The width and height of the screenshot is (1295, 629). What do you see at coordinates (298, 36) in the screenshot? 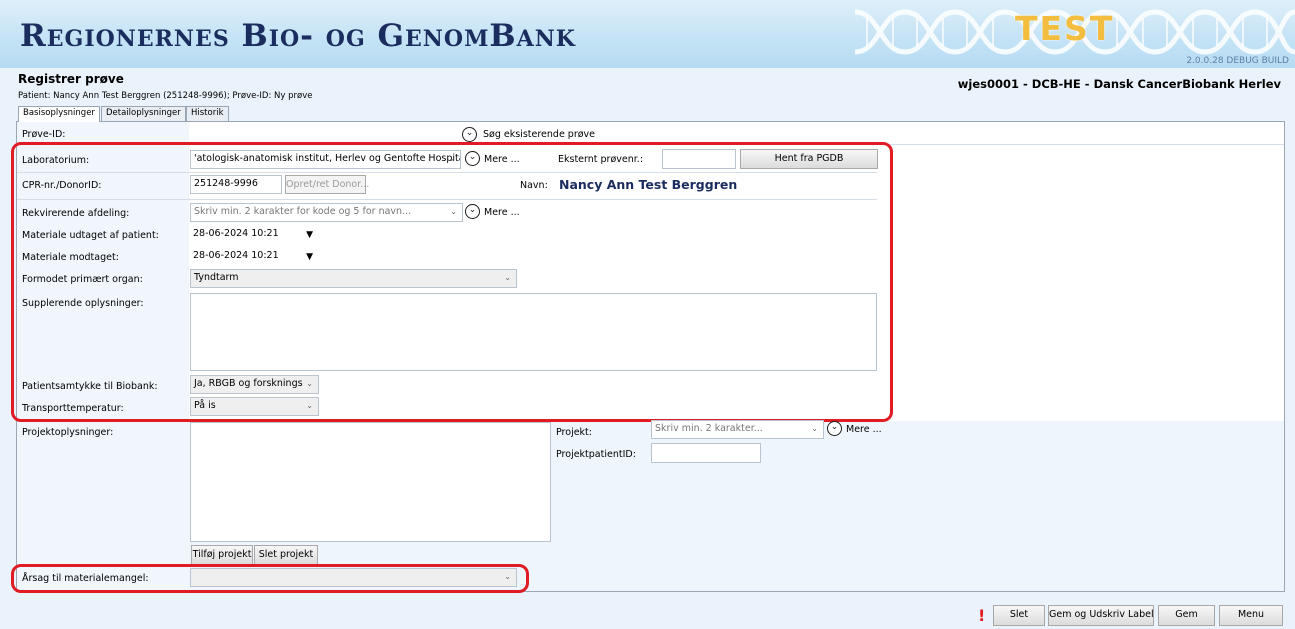
I see `banner-title: Regionernes Bio- og GenomBank` at bounding box center [298, 36].